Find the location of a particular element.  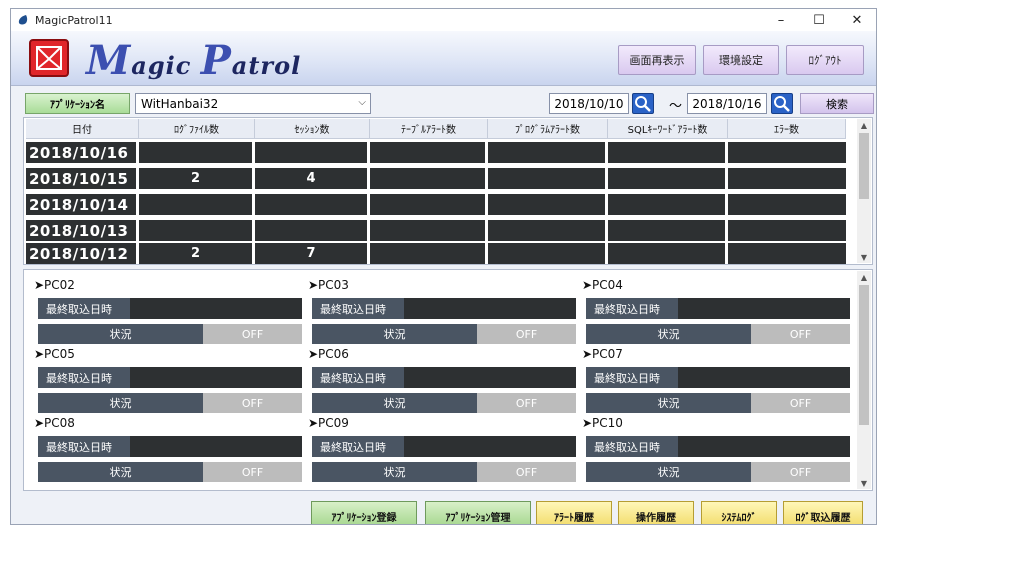

pc-name: ➤PC05 is located at coordinates (54, 354).